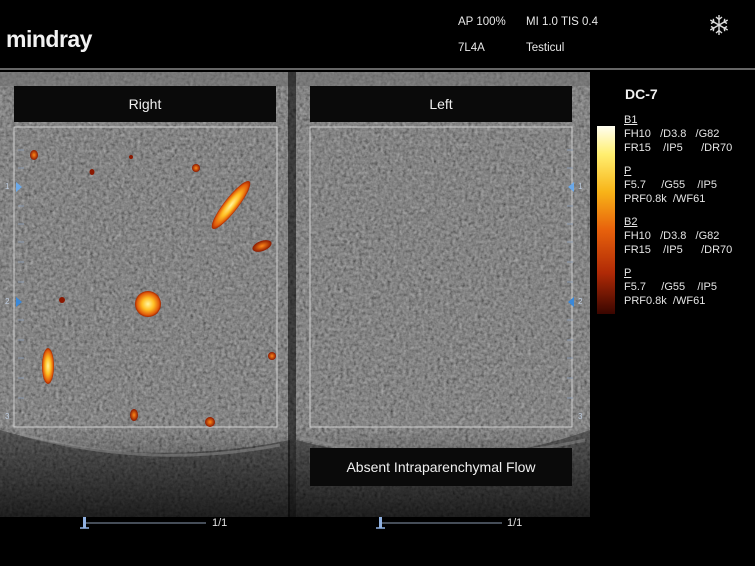 The height and width of the screenshot is (566, 755). Describe the element at coordinates (562, 22) in the screenshot. I see `mi-tis-readout: MI 1.0 TIS 0.4` at that location.